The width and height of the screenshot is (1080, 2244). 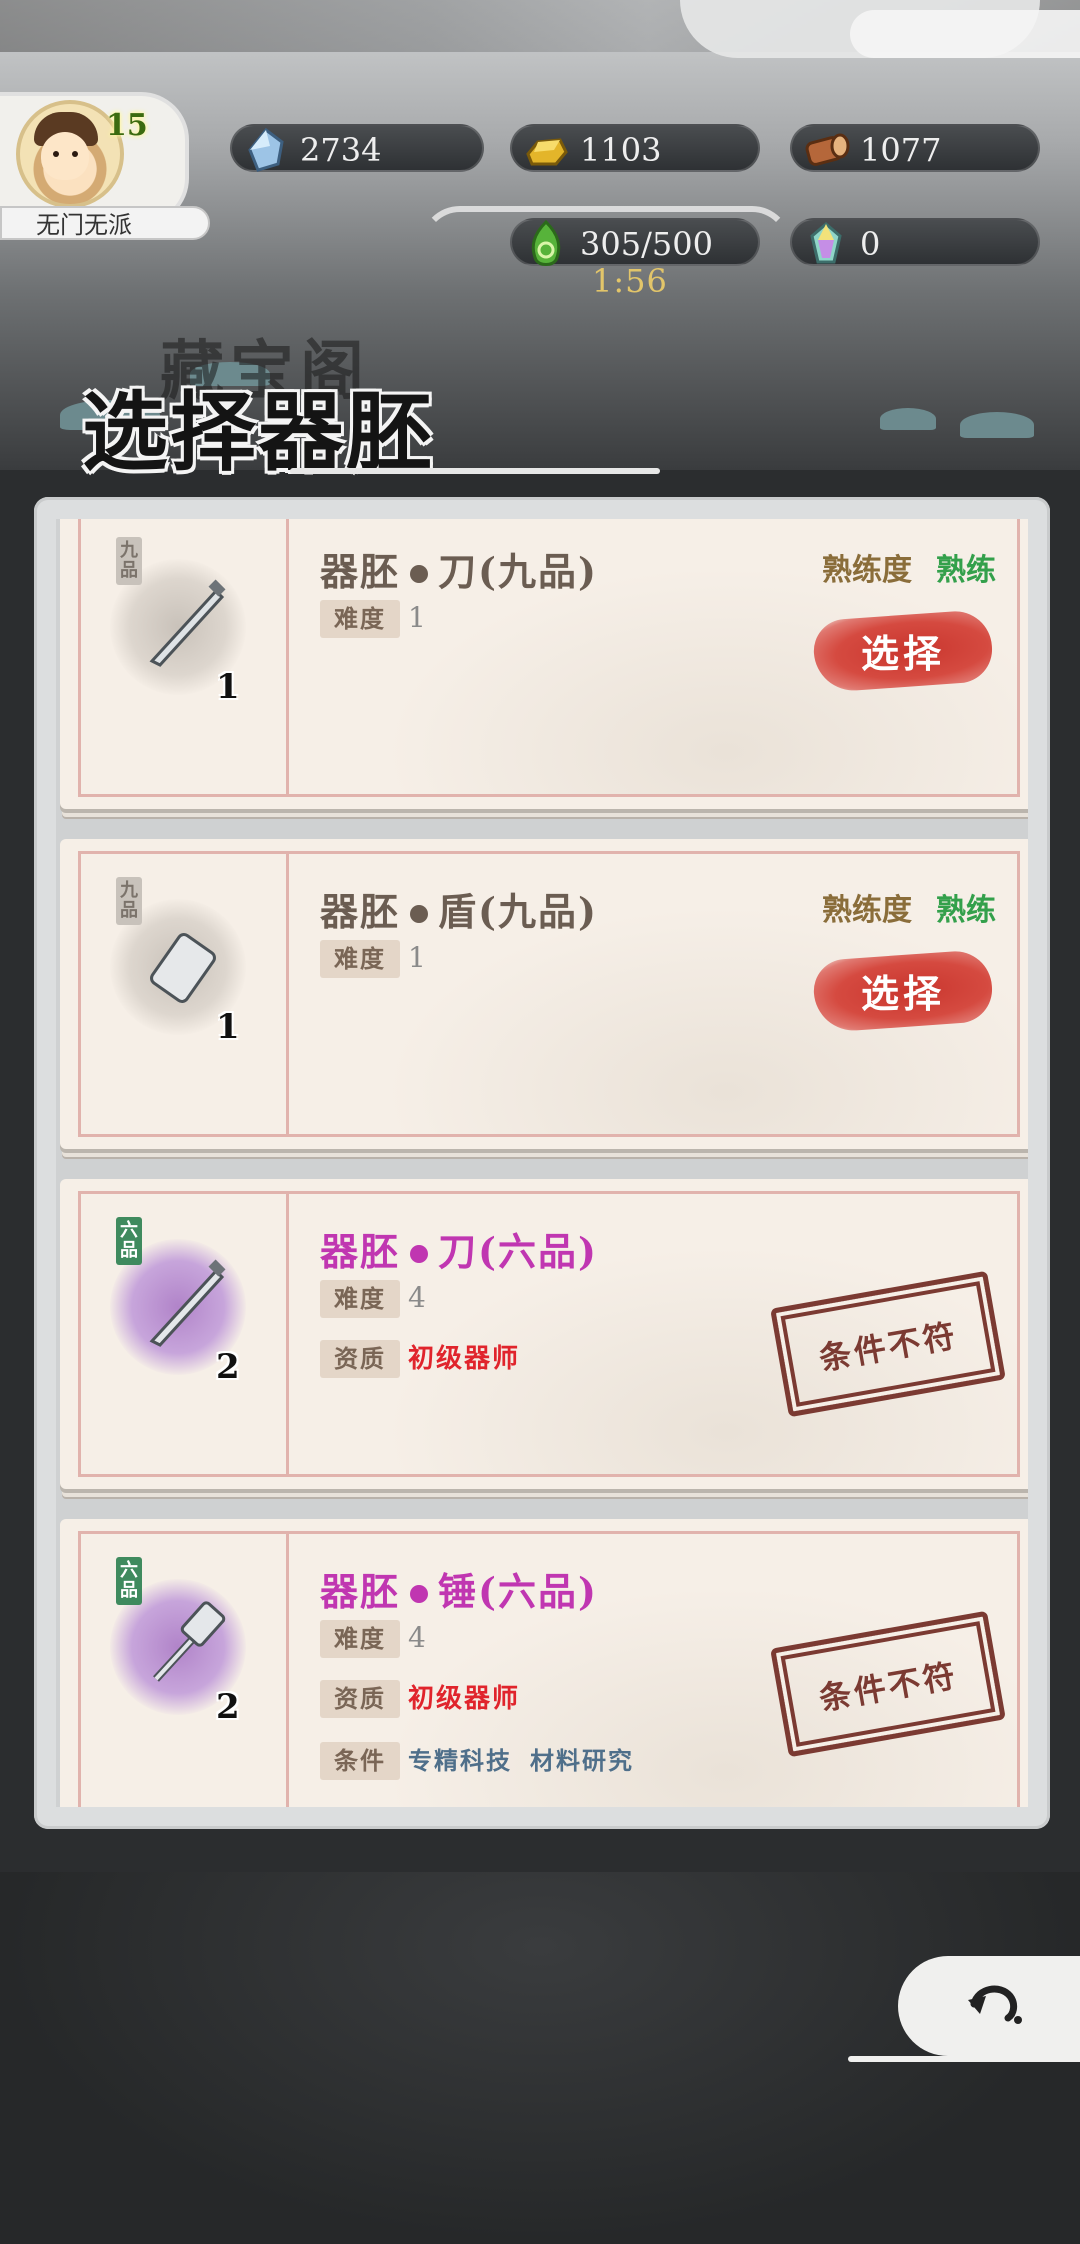 What do you see at coordinates (546, 242) in the screenshot?
I see `jade-energy-icon` at bounding box center [546, 242].